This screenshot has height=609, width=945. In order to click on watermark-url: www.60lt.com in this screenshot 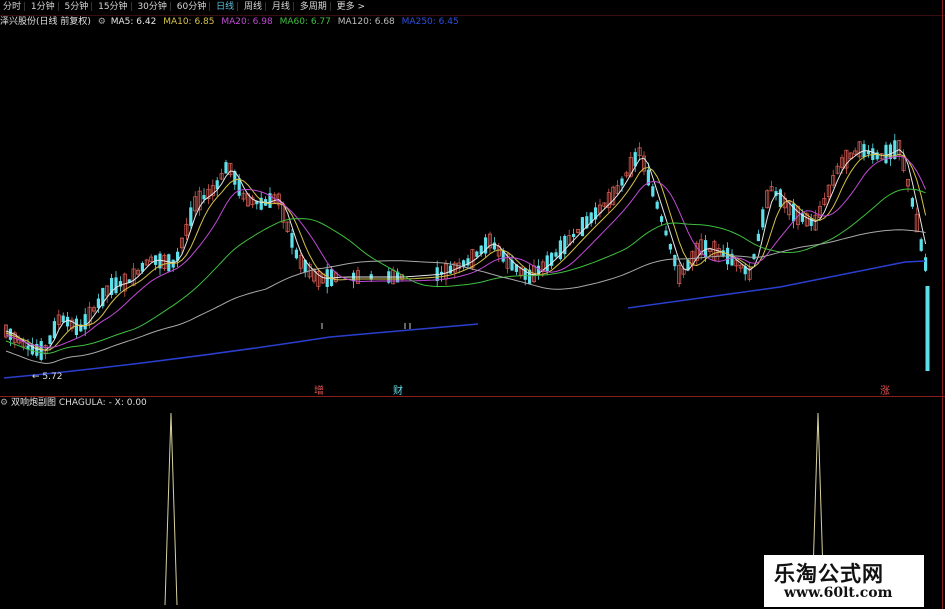, I will do `click(838, 593)`.